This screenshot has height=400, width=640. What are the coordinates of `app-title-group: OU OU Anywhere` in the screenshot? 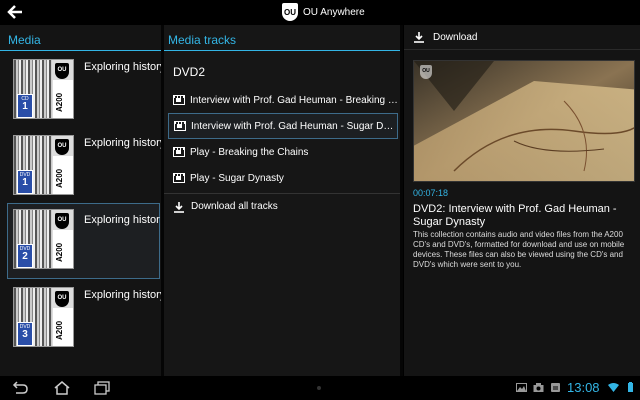 It's located at (323, 12).